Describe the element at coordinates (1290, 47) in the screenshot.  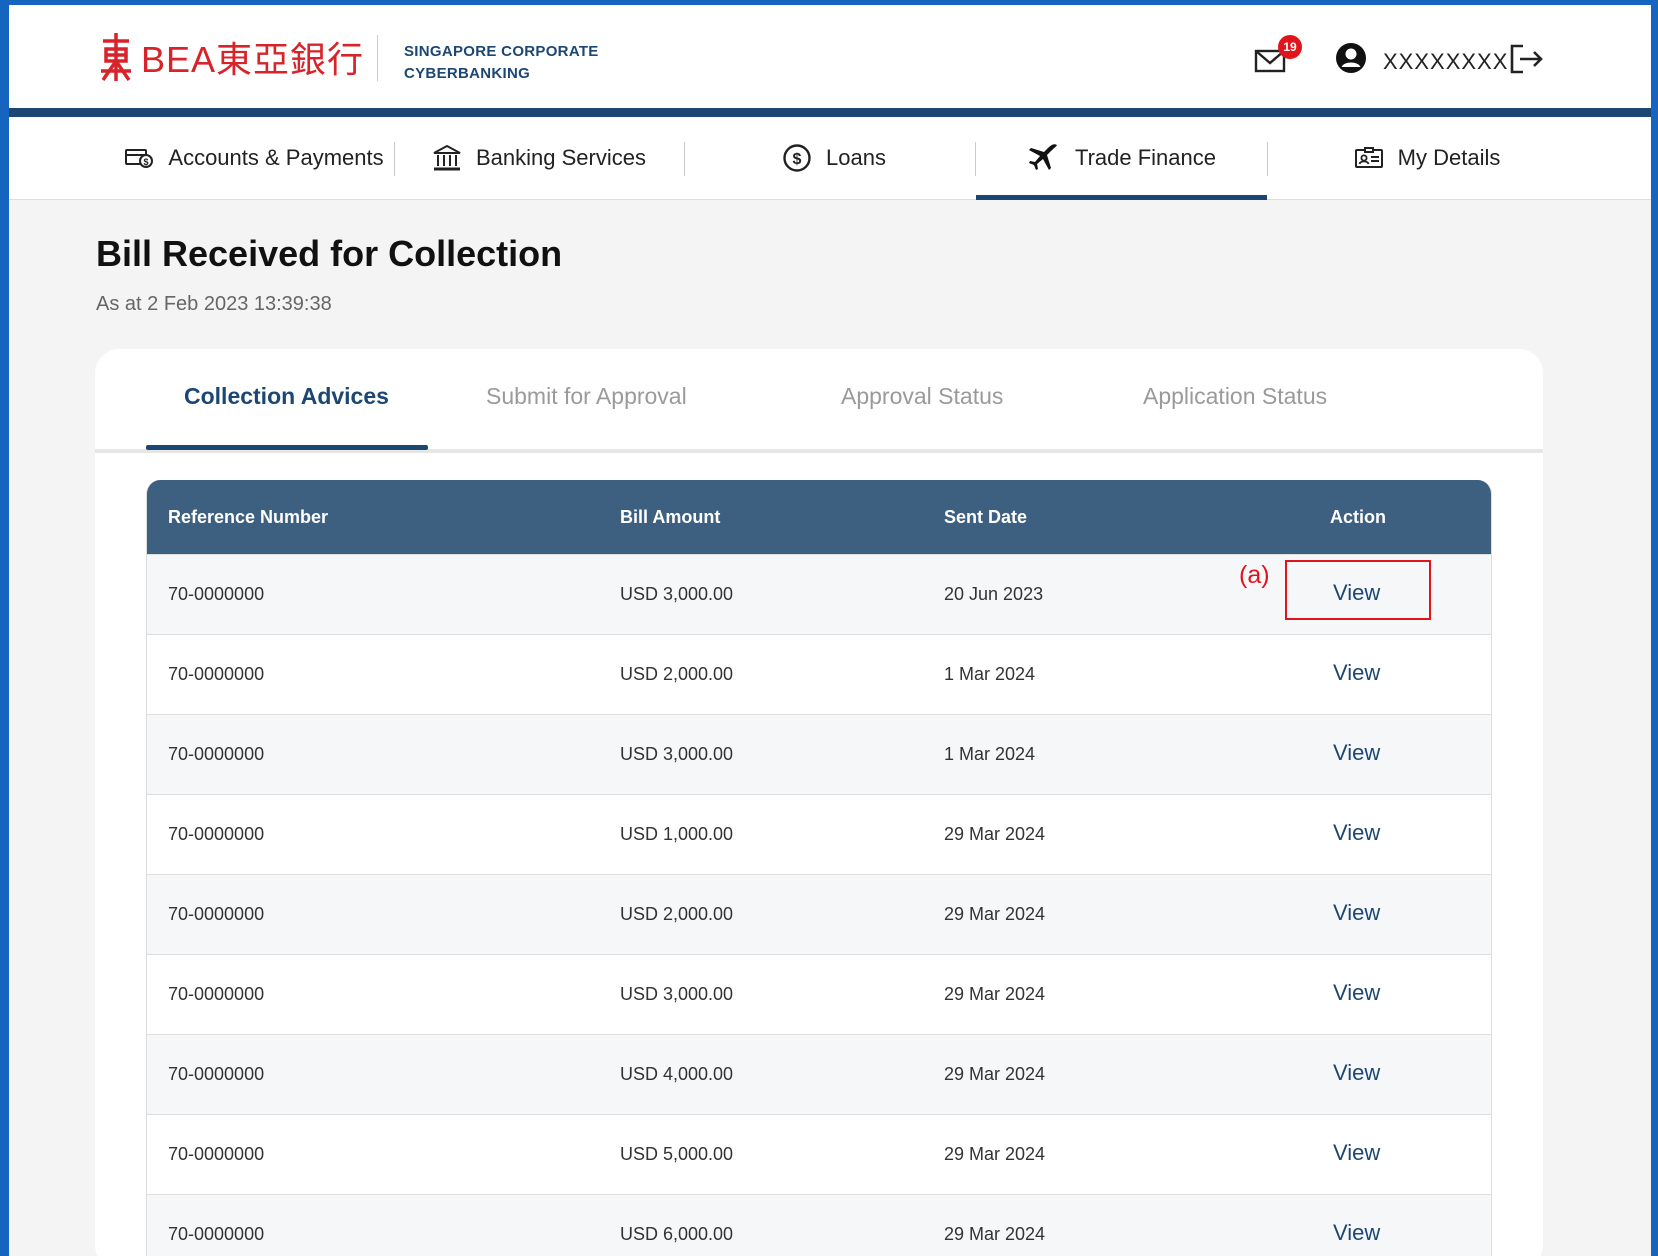
I see `mail-badge: 19` at that location.